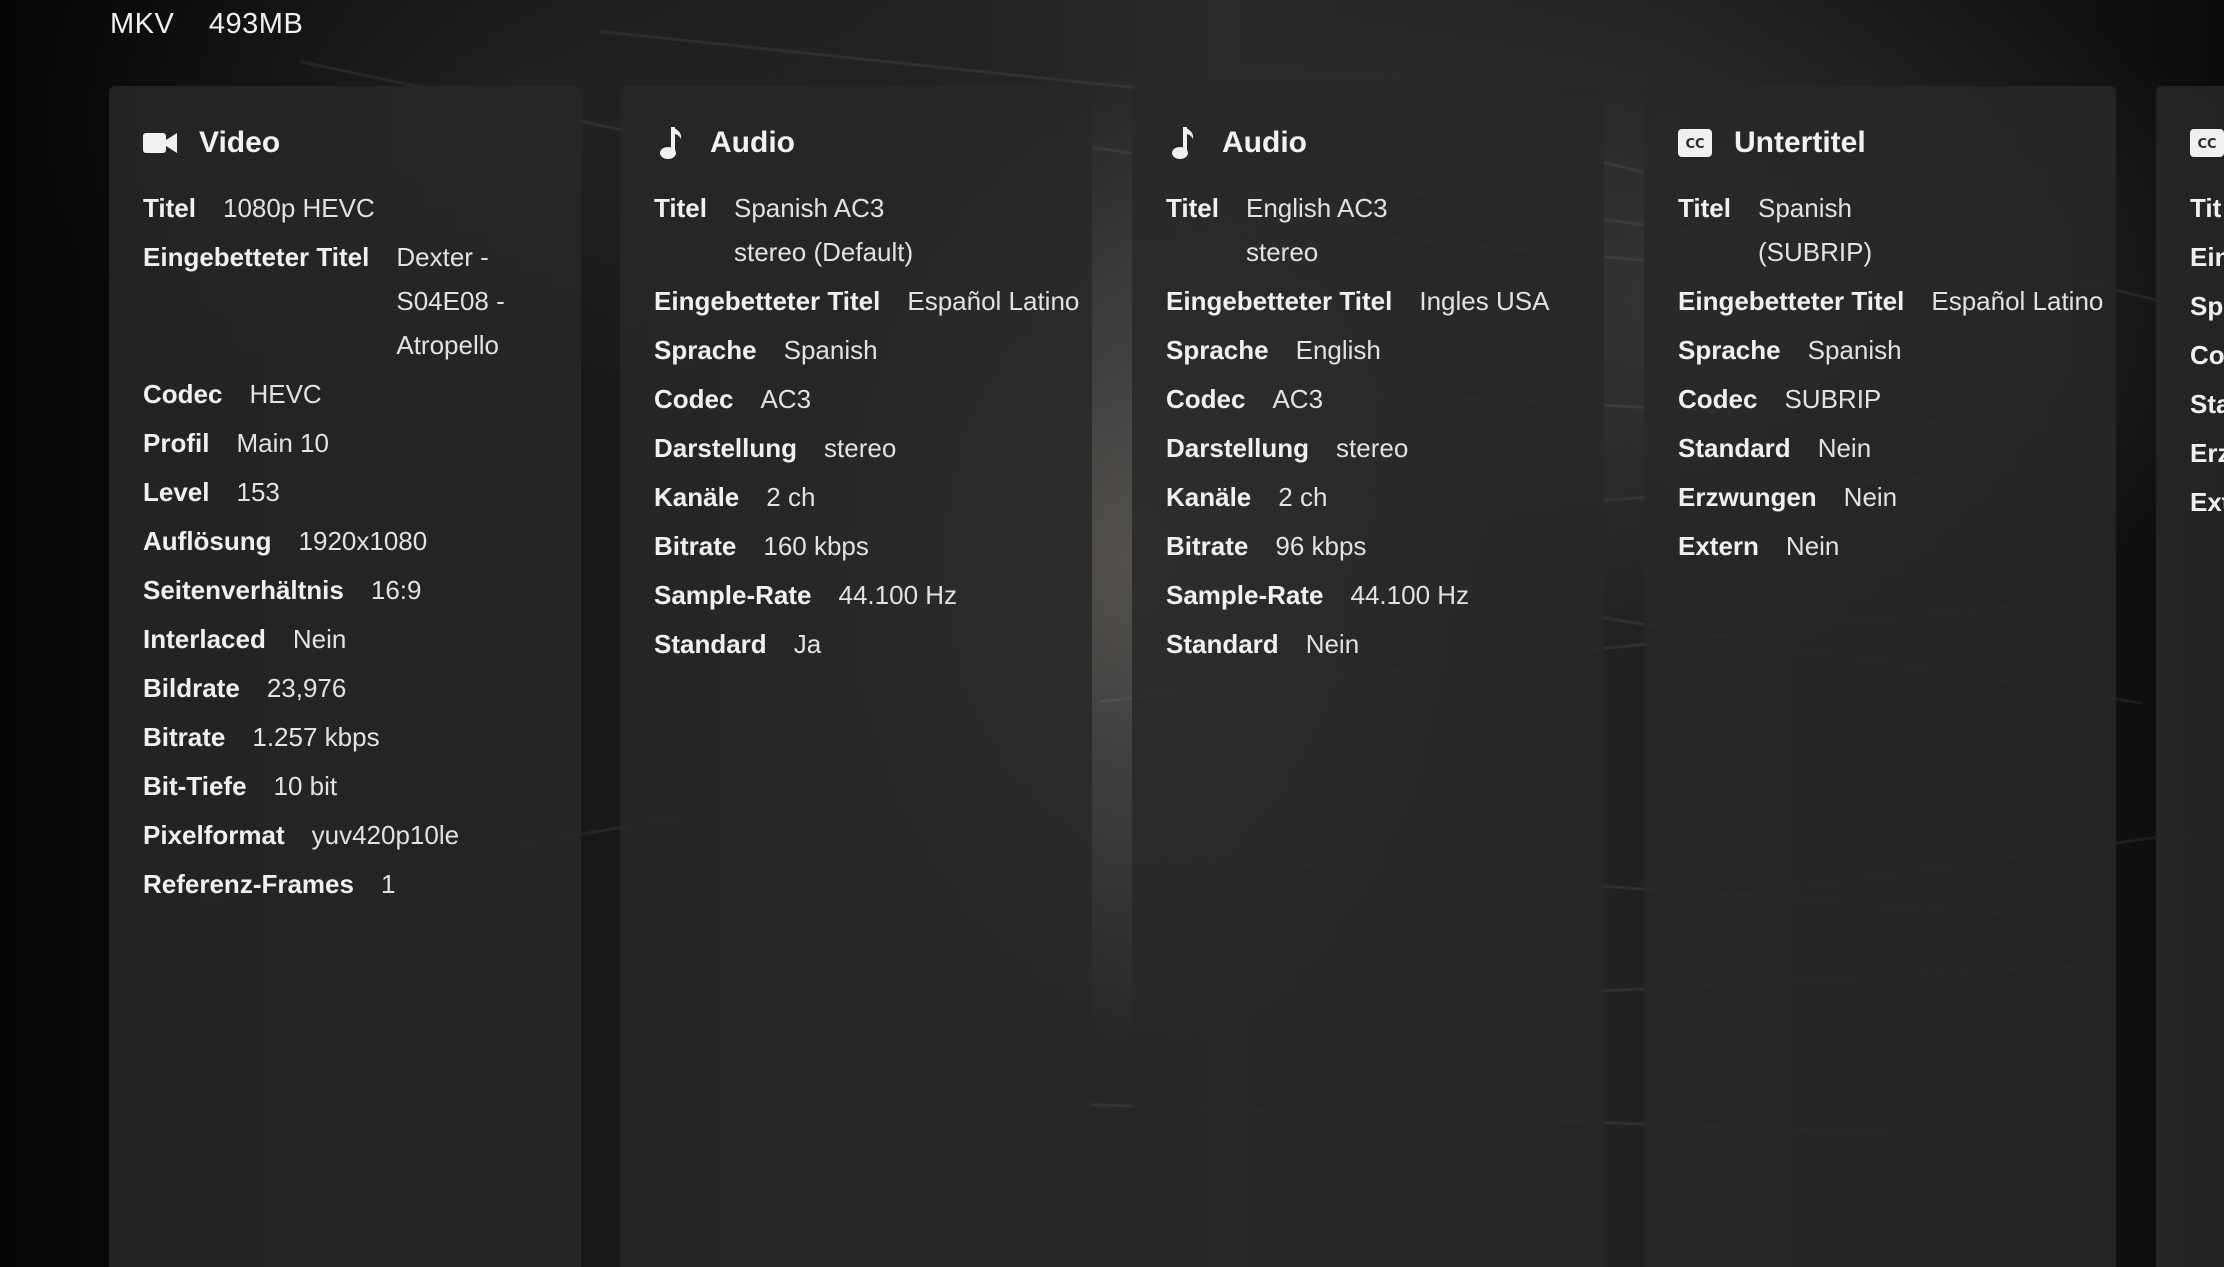  Describe the element at coordinates (873, 301) in the screenshot. I see `info-row: Eingebetteter Titel Español Latino` at that location.